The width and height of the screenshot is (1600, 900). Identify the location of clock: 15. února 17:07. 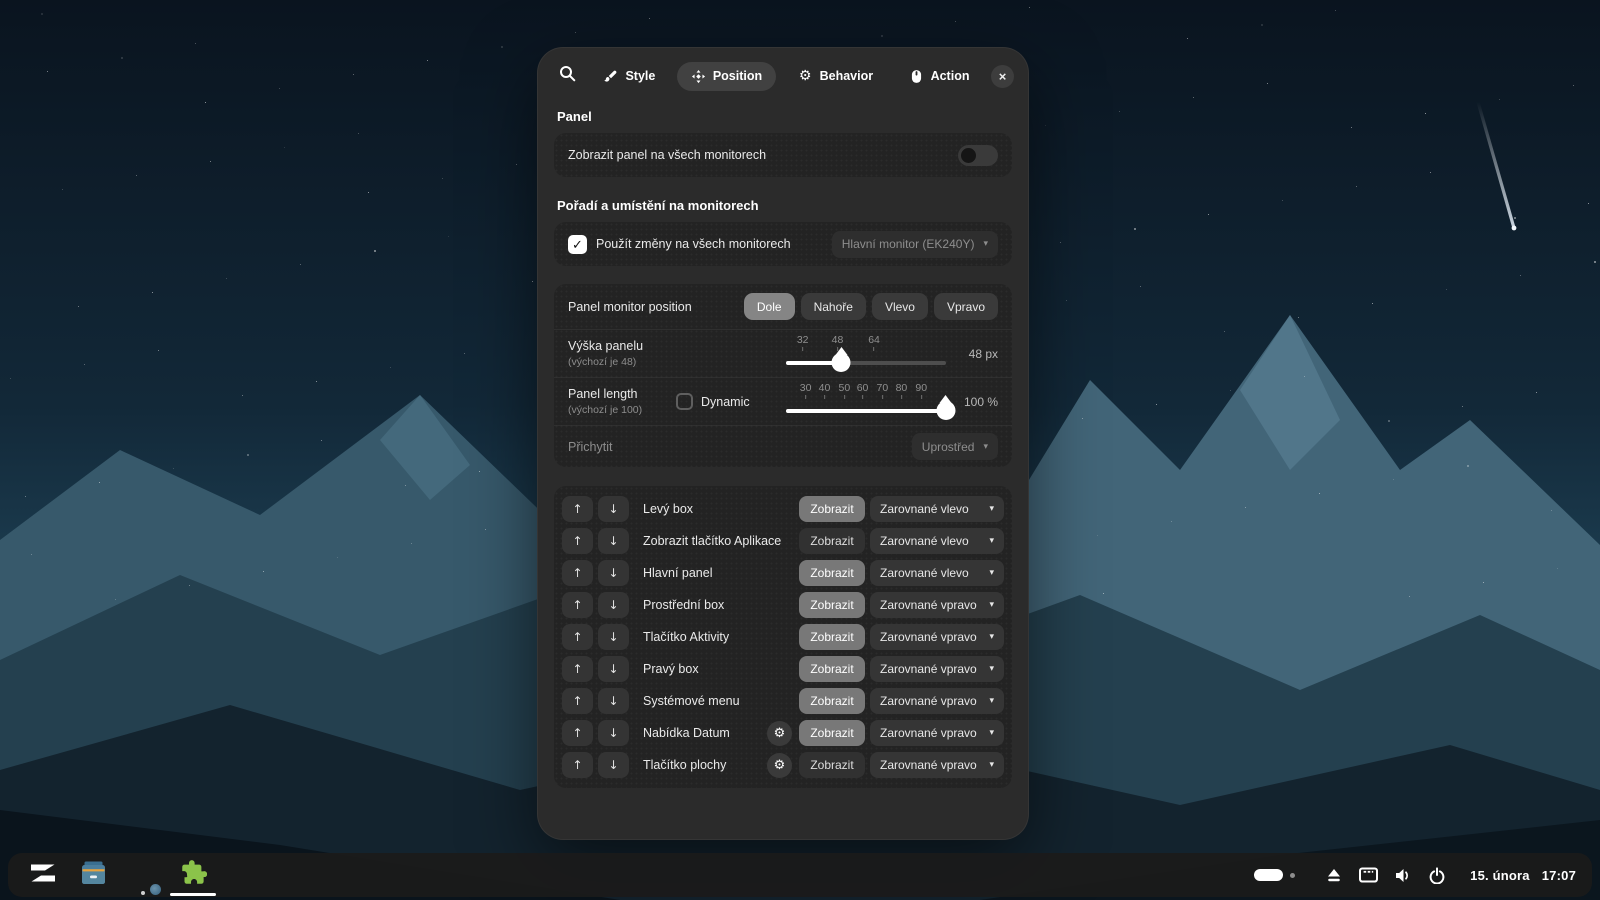
(1523, 875).